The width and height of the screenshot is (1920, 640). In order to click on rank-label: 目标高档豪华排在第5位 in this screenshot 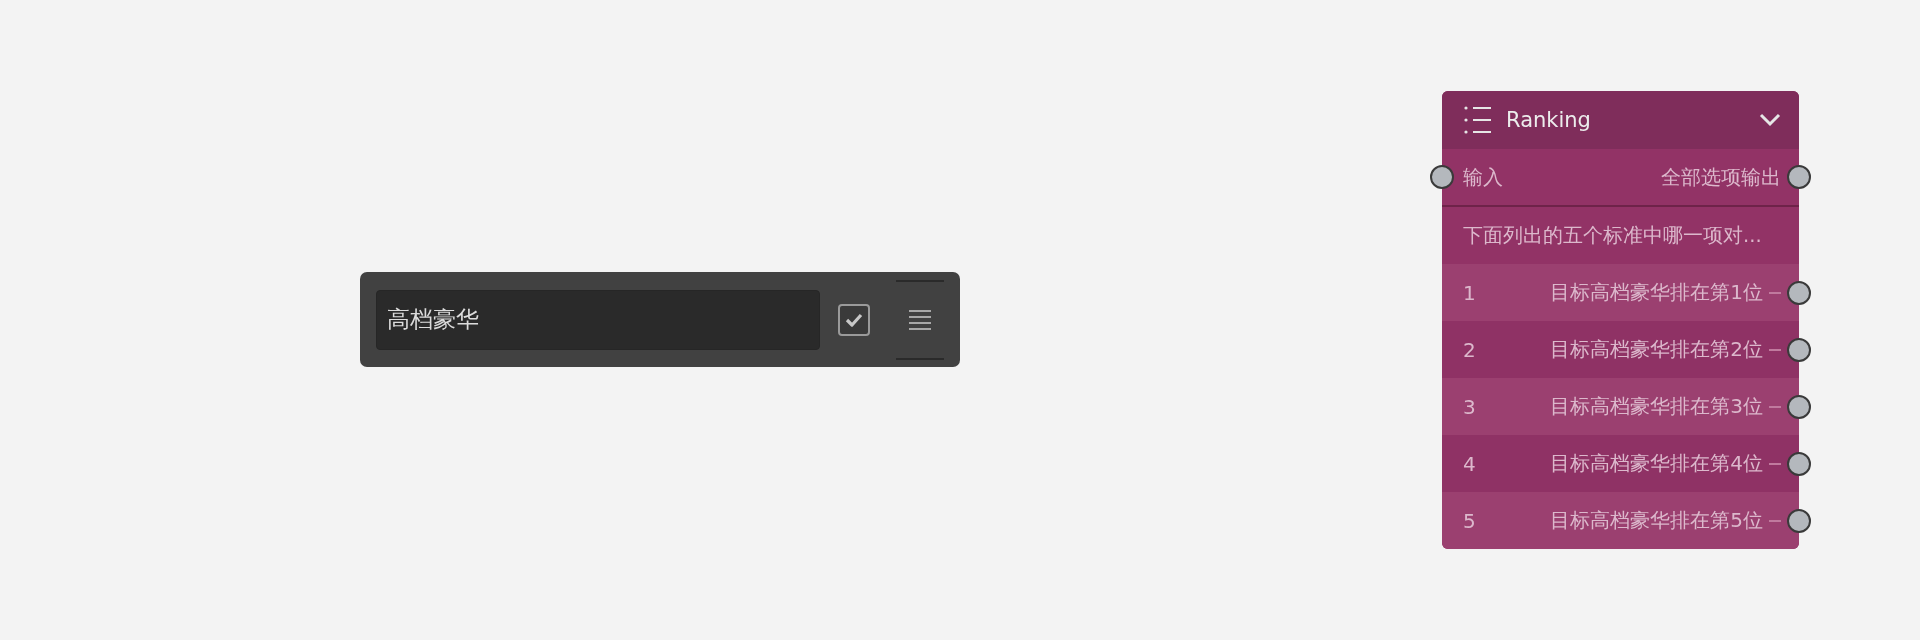, I will do `click(1656, 520)`.